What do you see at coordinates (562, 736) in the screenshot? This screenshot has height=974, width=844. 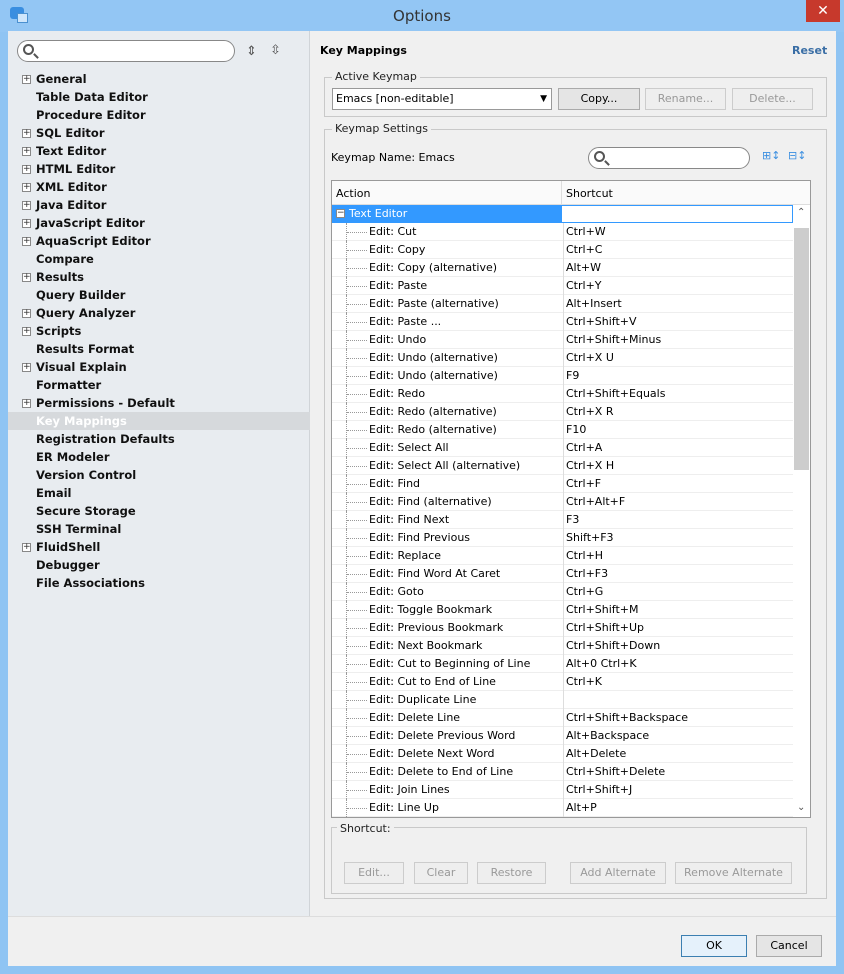 I see `table-row: Edit: Delete Previous Word Alt+Backspace` at bounding box center [562, 736].